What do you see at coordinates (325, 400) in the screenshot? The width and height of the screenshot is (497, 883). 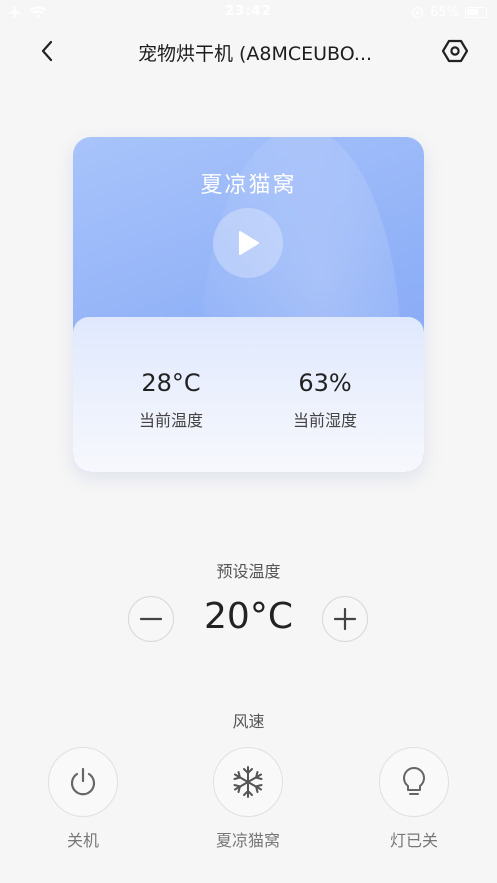 I see `current-humidity: 63% 当前湿度` at bounding box center [325, 400].